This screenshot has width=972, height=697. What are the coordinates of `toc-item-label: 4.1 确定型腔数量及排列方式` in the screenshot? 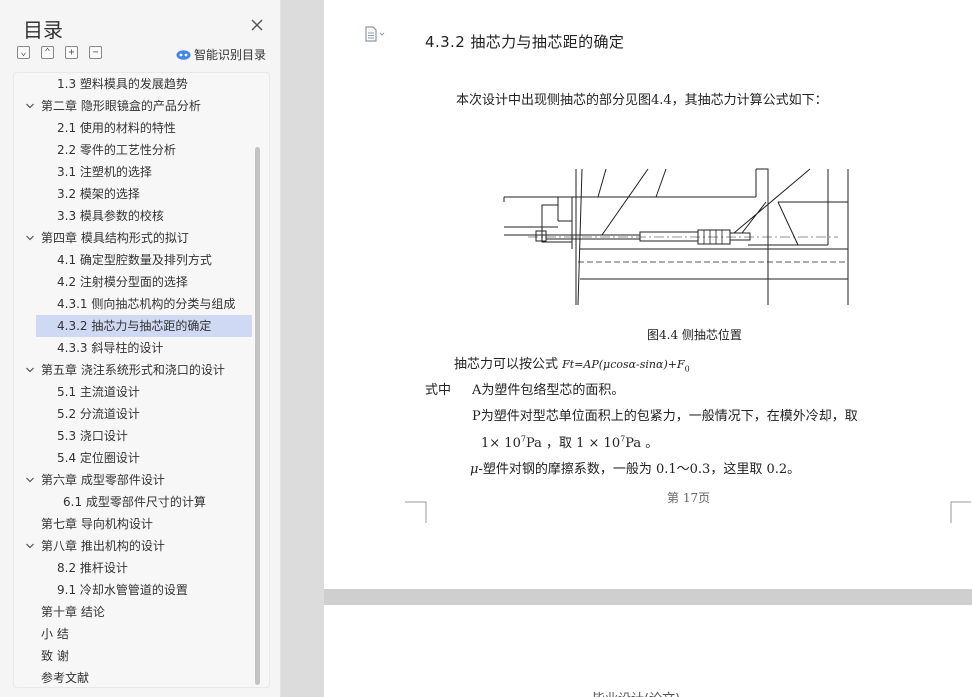 It's located at (134, 260).